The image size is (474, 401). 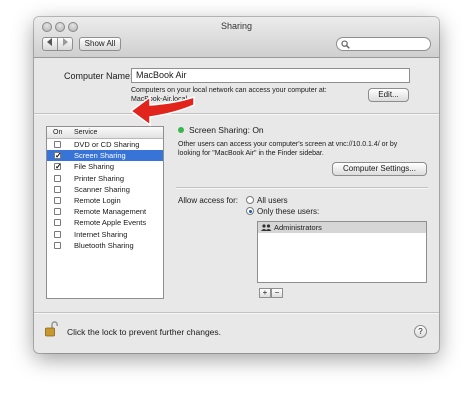 I want to click on list-item: Remote Login, so click(x=105, y=200).